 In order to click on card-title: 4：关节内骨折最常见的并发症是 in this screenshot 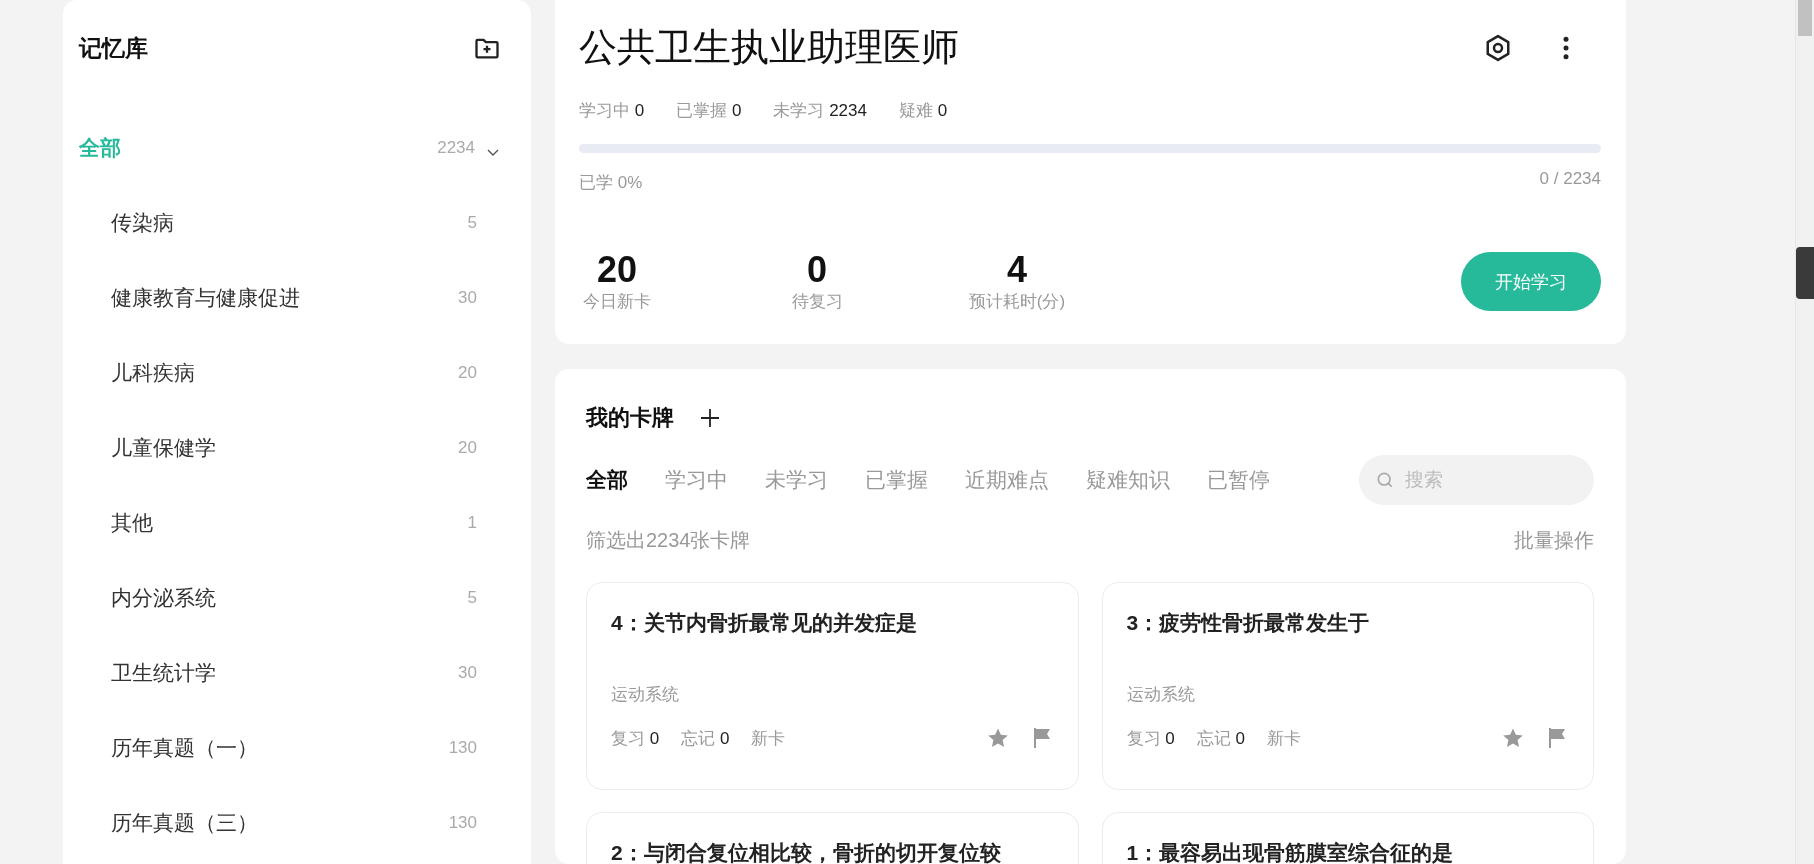, I will do `click(764, 623)`.